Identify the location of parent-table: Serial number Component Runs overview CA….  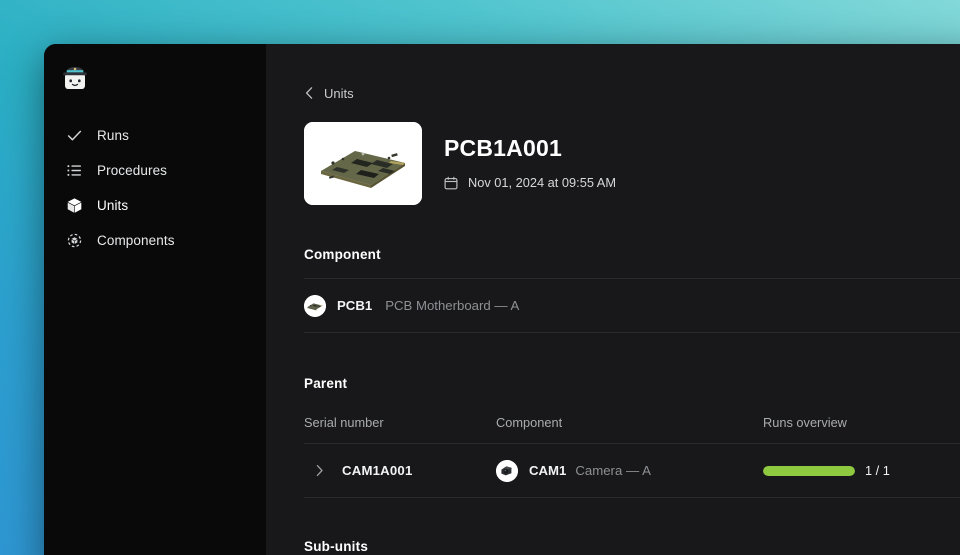
(632, 454).